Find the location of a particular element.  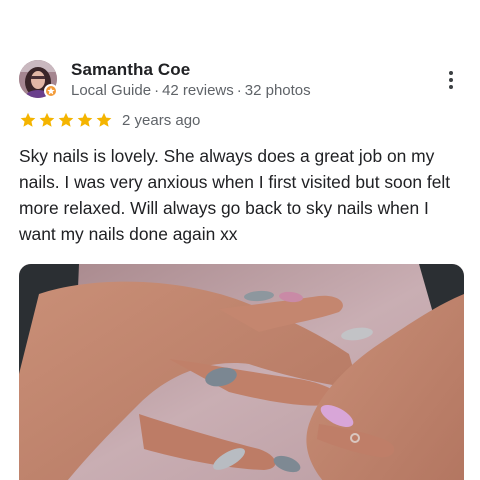

review-date: 2 years ago is located at coordinates (161, 120).